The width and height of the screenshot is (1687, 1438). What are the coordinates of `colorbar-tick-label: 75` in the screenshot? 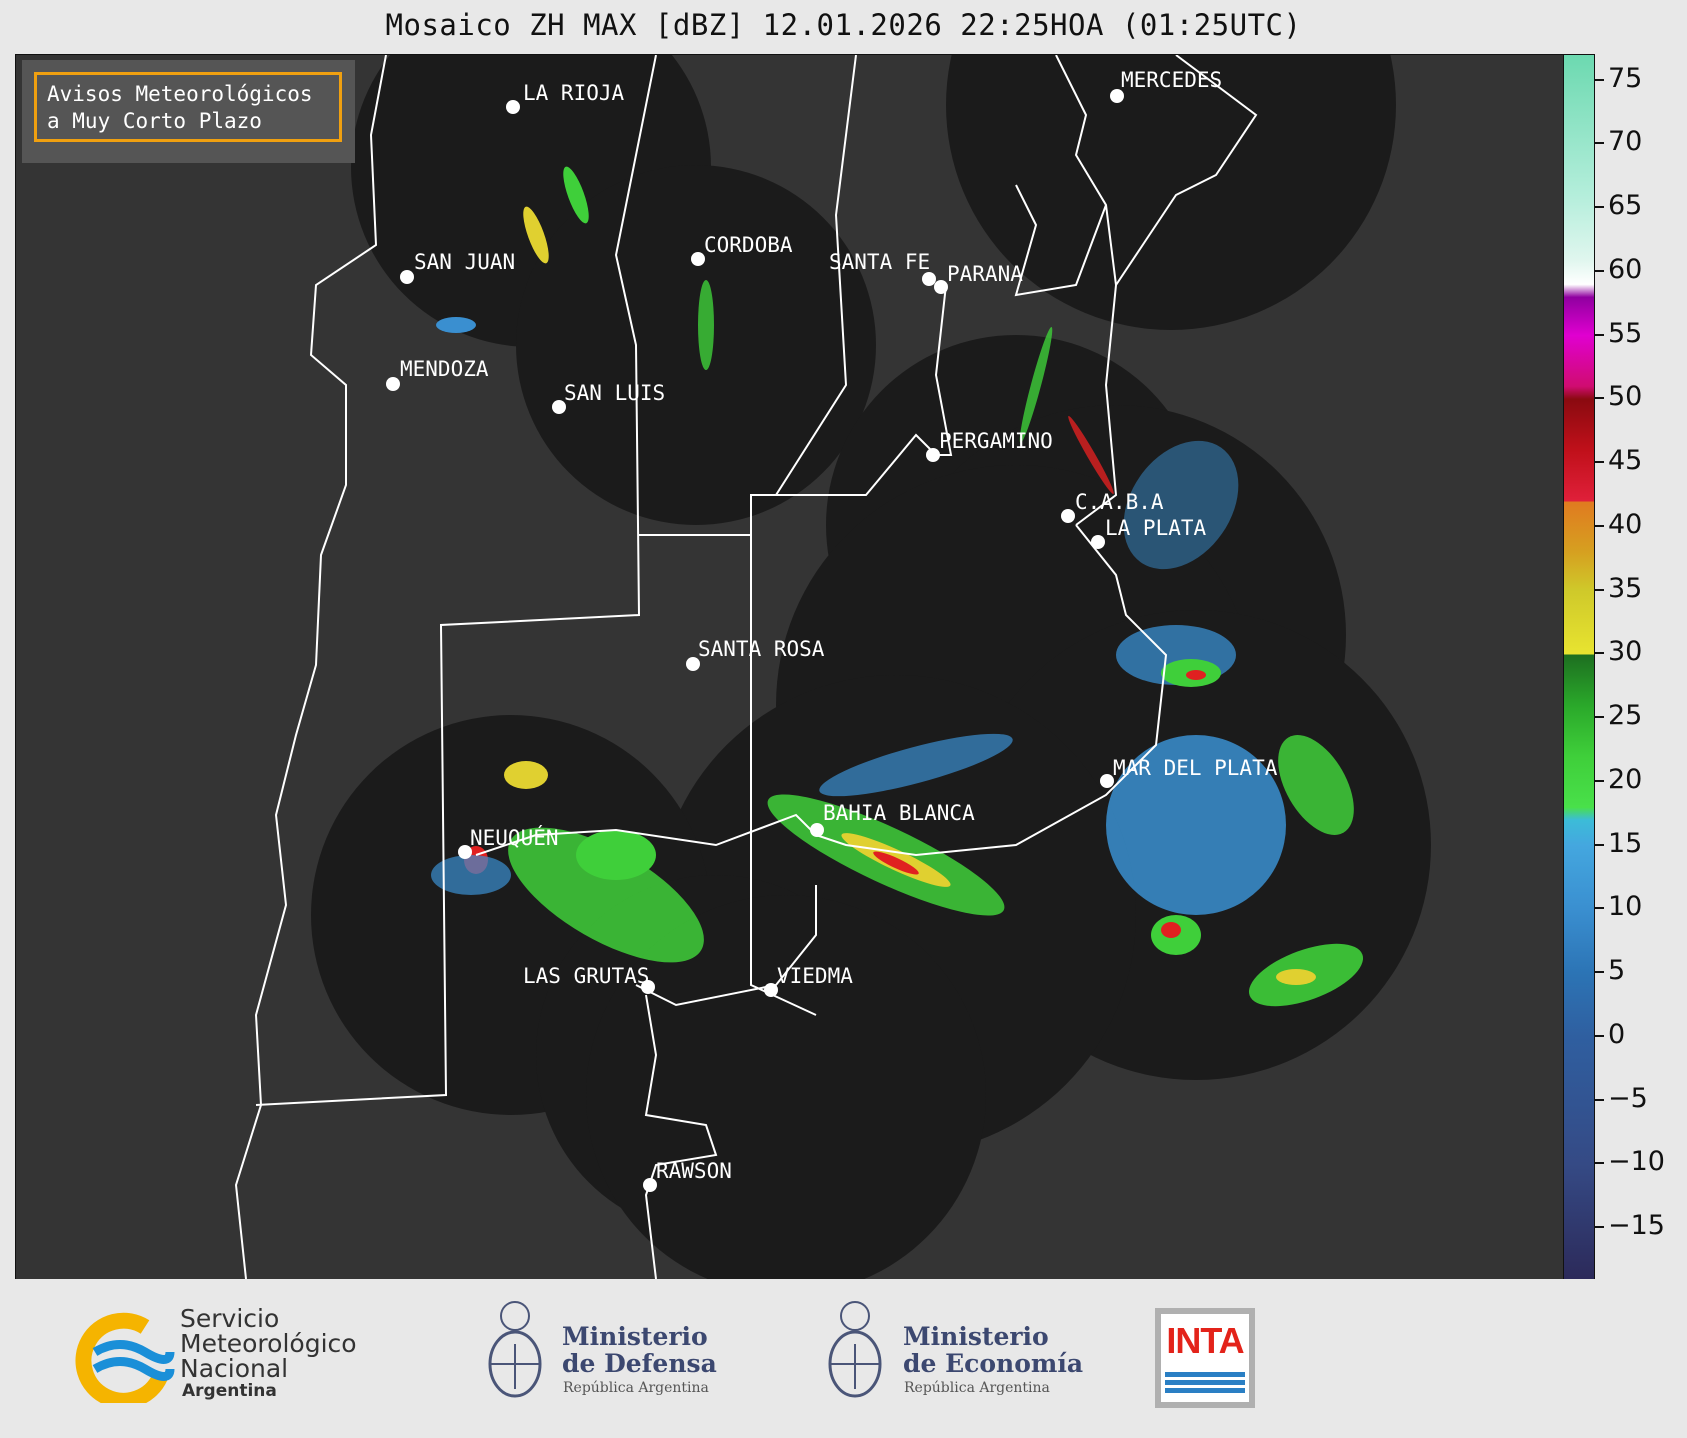 It's located at (1625, 78).